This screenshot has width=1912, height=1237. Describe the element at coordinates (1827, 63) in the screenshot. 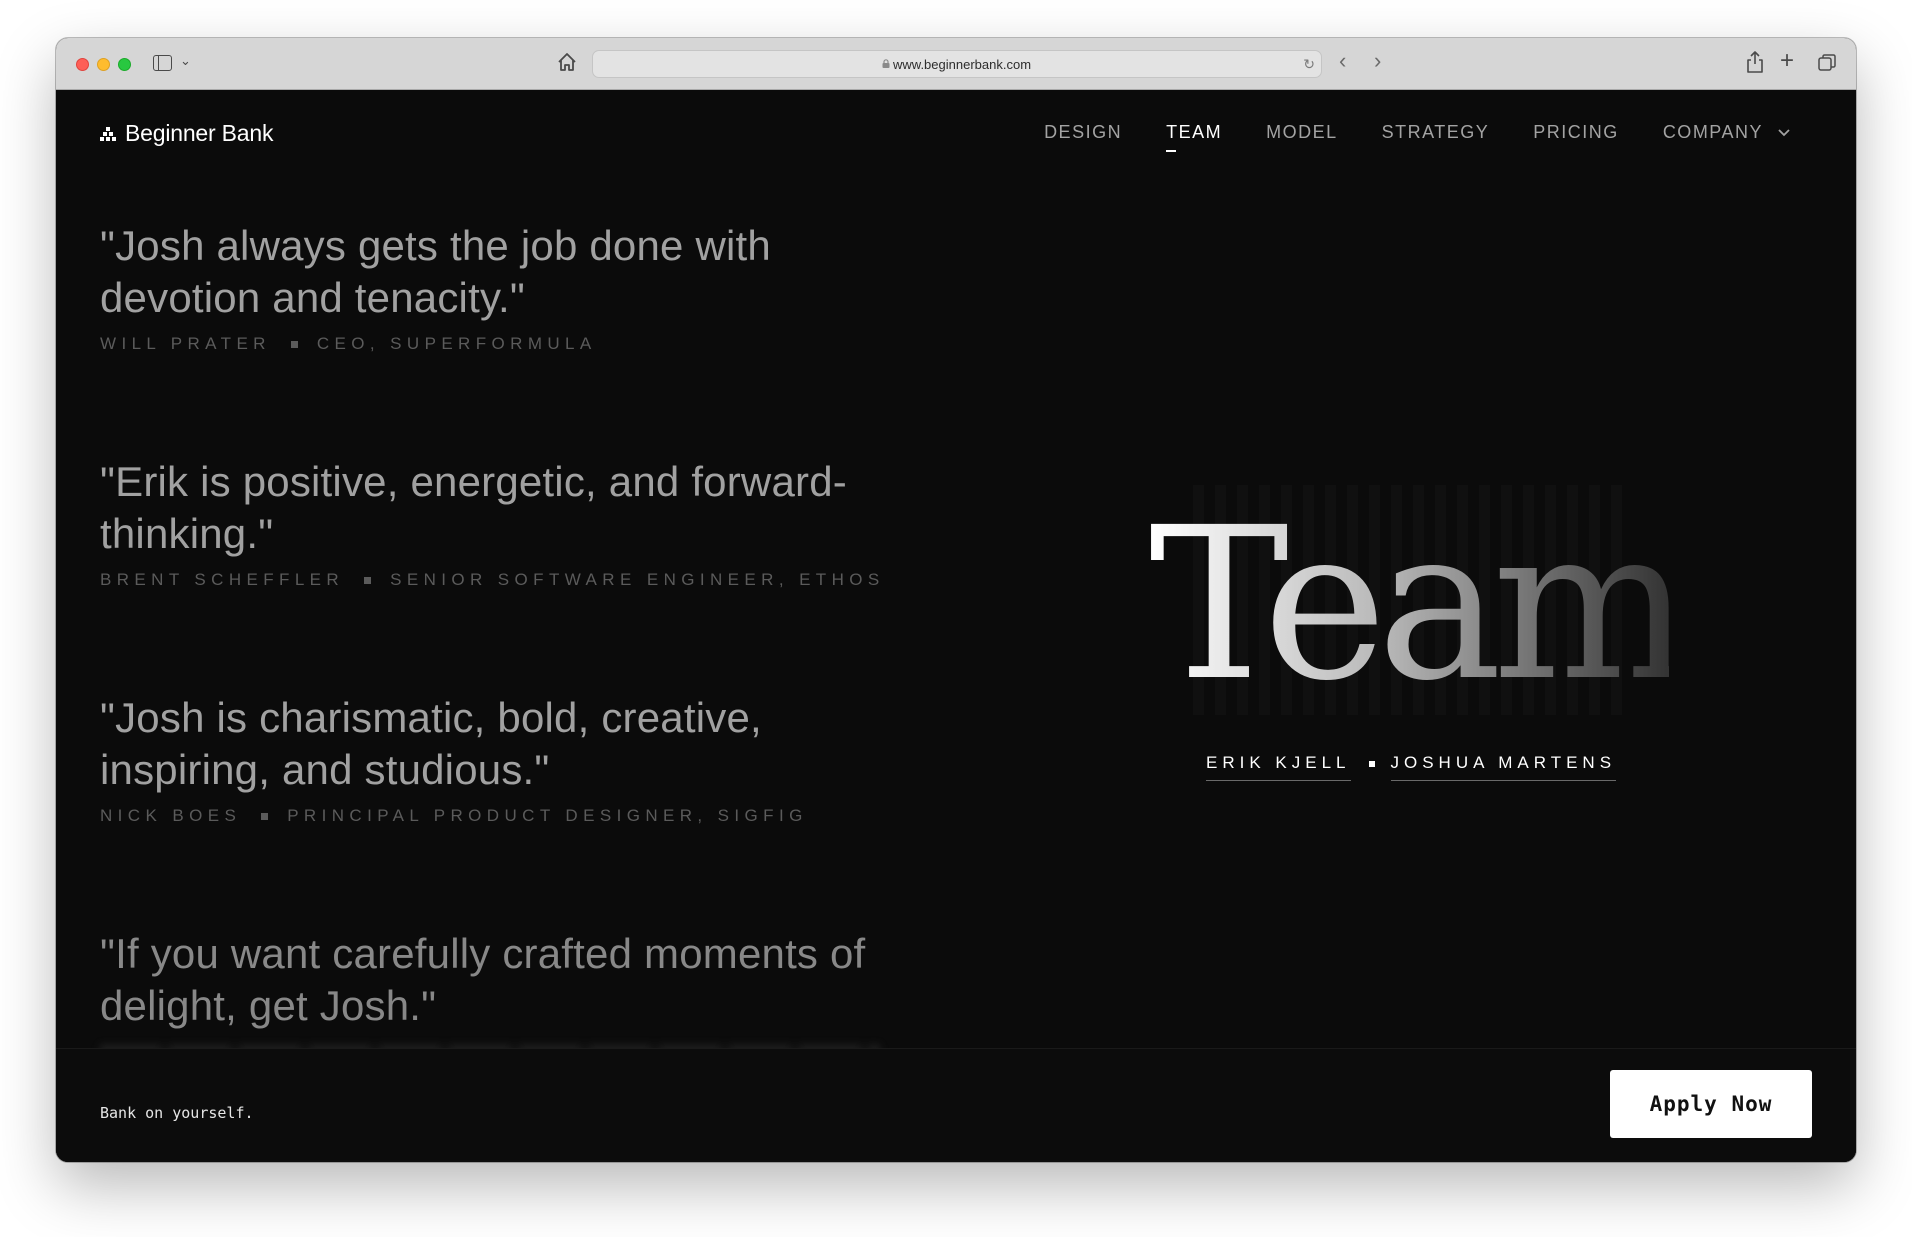

I see `tab-overview-icon` at that location.